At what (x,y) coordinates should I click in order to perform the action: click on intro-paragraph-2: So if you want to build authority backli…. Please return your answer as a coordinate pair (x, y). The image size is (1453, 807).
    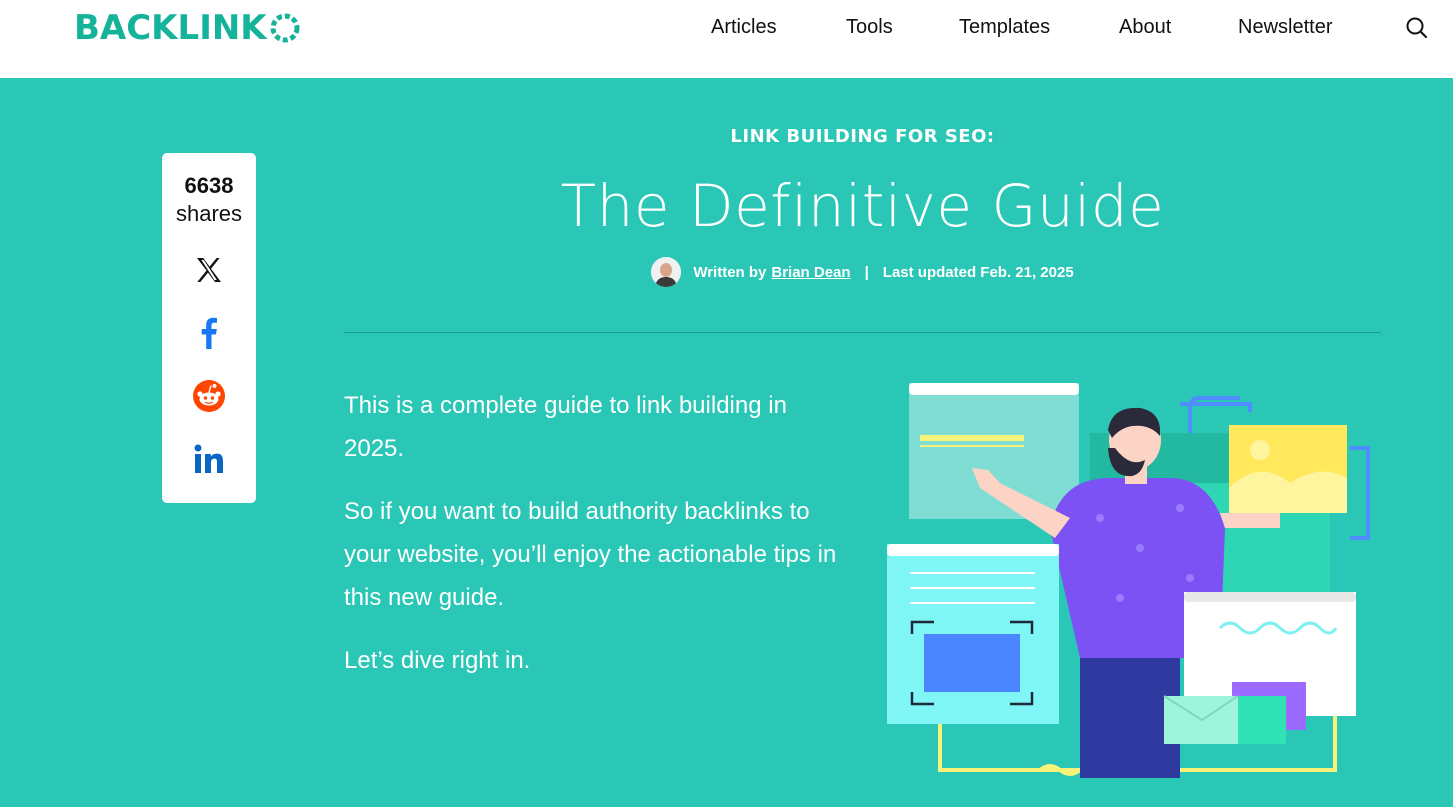
    Looking at the image, I should click on (590, 554).